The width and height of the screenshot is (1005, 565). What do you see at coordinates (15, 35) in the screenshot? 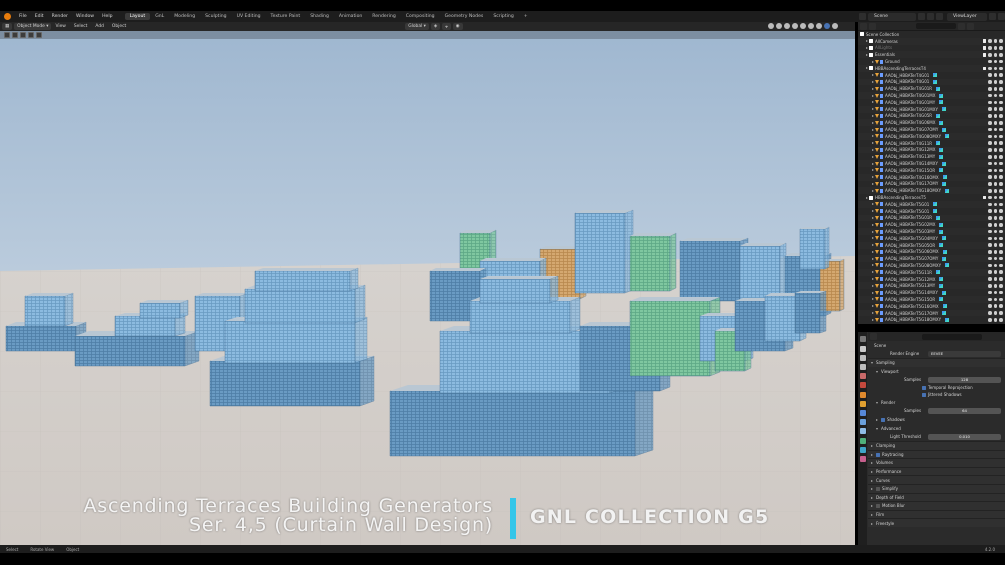
I see `select-box-icon` at bounding box center [15, 35].